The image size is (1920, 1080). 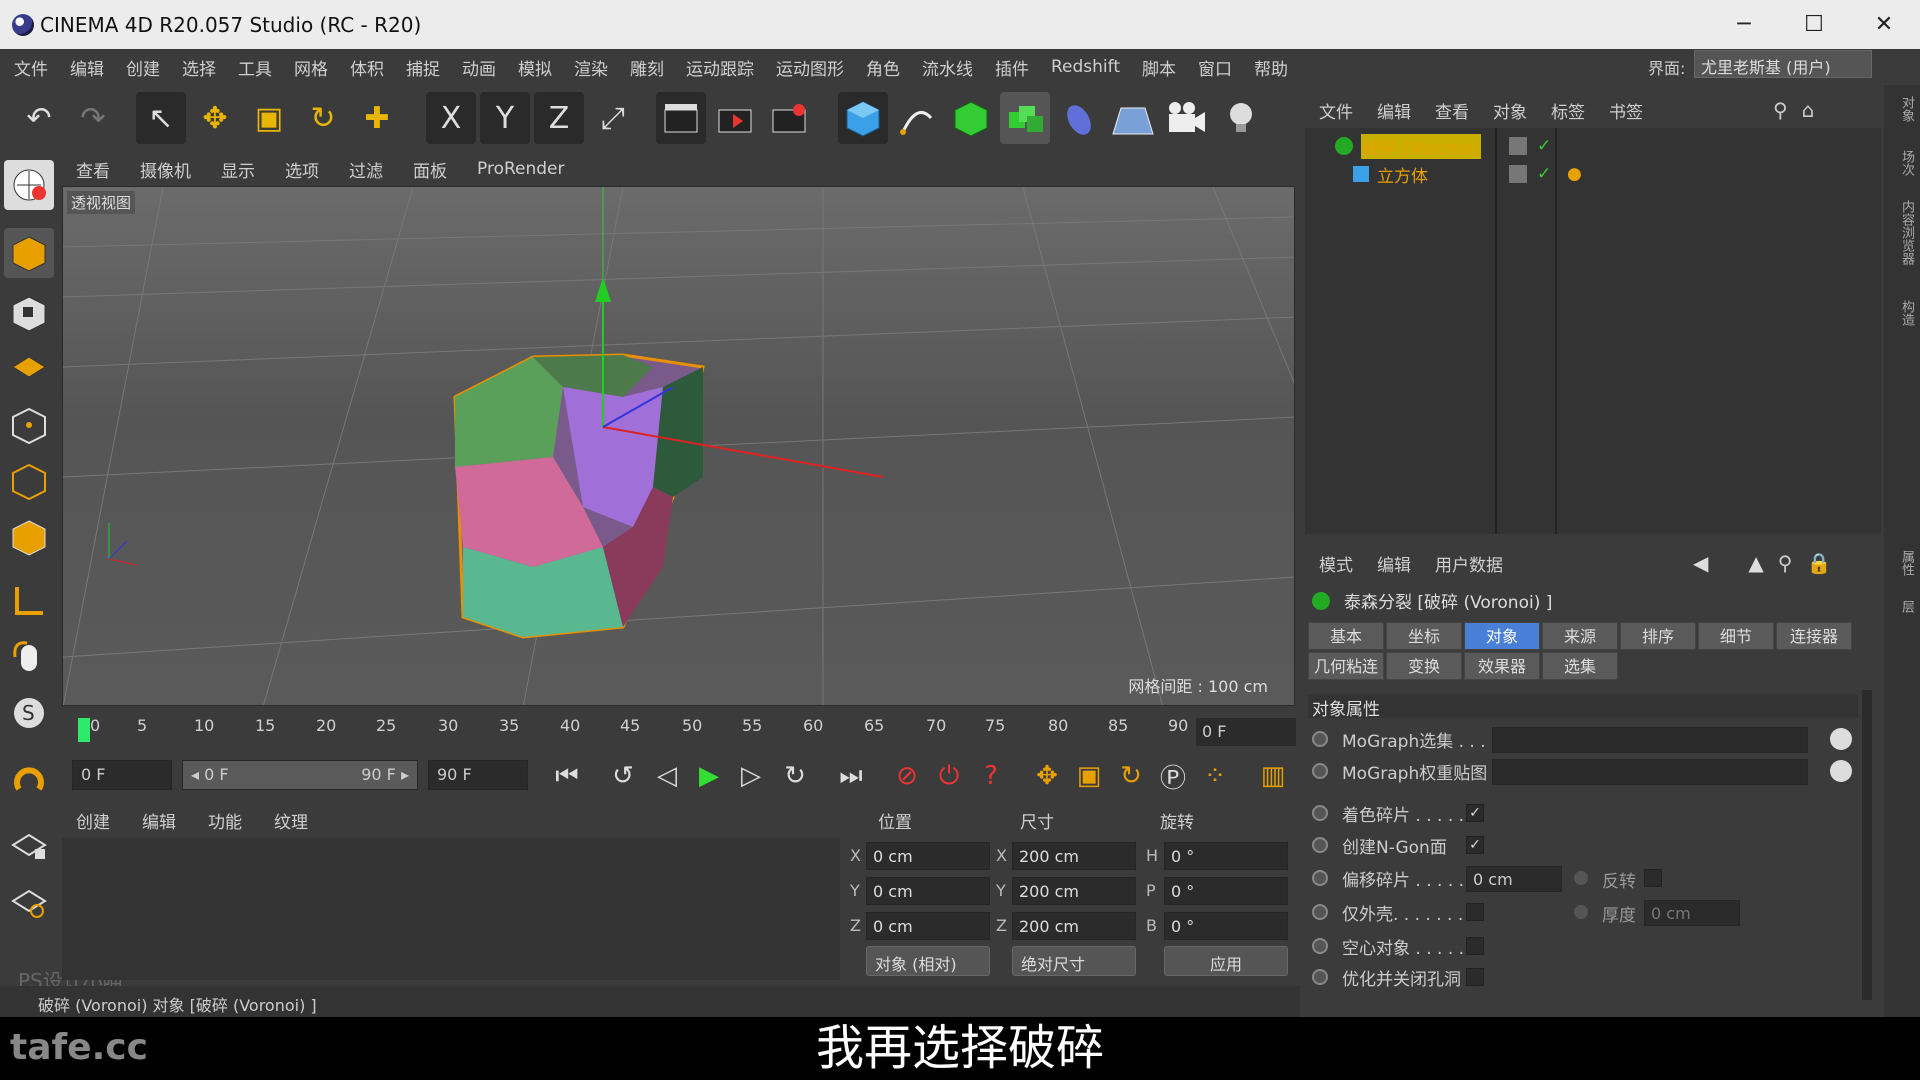 What do you see at coordinates (87, 67) in the screenshot?
I see `menu-edit: 编辑` at bounding box center [87, 67].